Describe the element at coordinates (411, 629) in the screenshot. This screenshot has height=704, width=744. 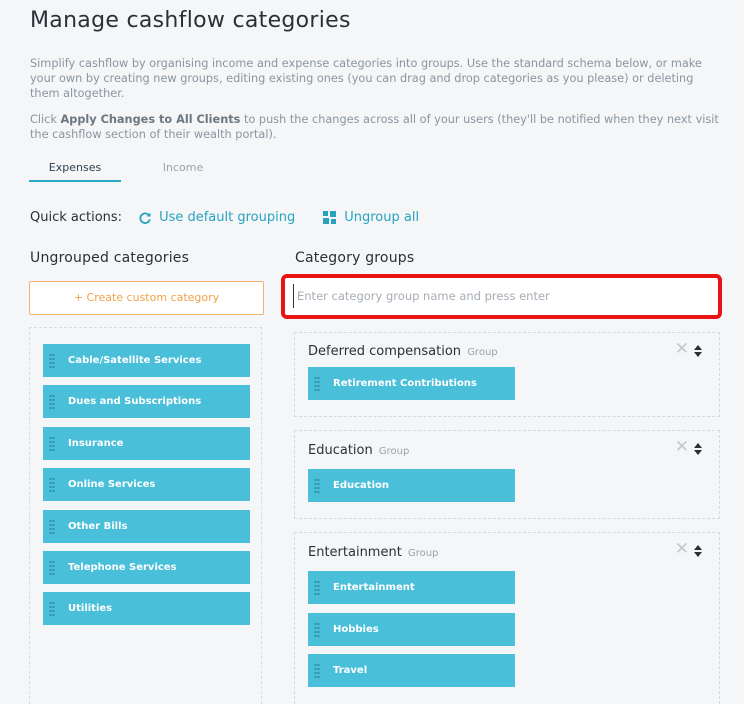
I see `category-chip: Hobbies` at that location.